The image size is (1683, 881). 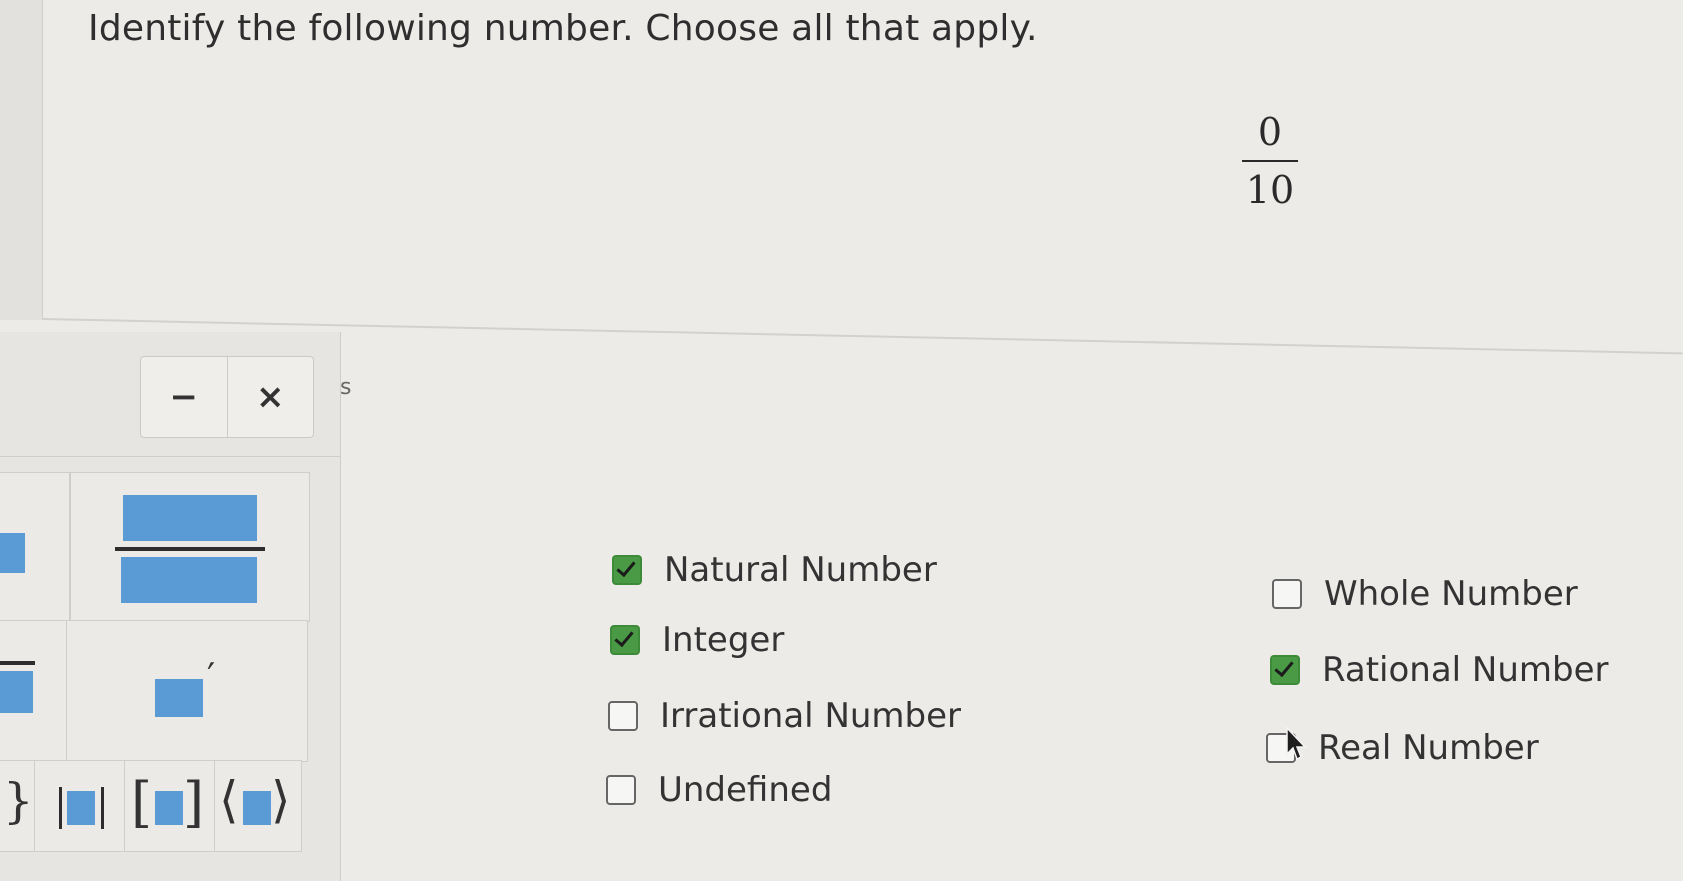 I want to click on fraction-expression: 0 10, so click(x=1270, y=161).